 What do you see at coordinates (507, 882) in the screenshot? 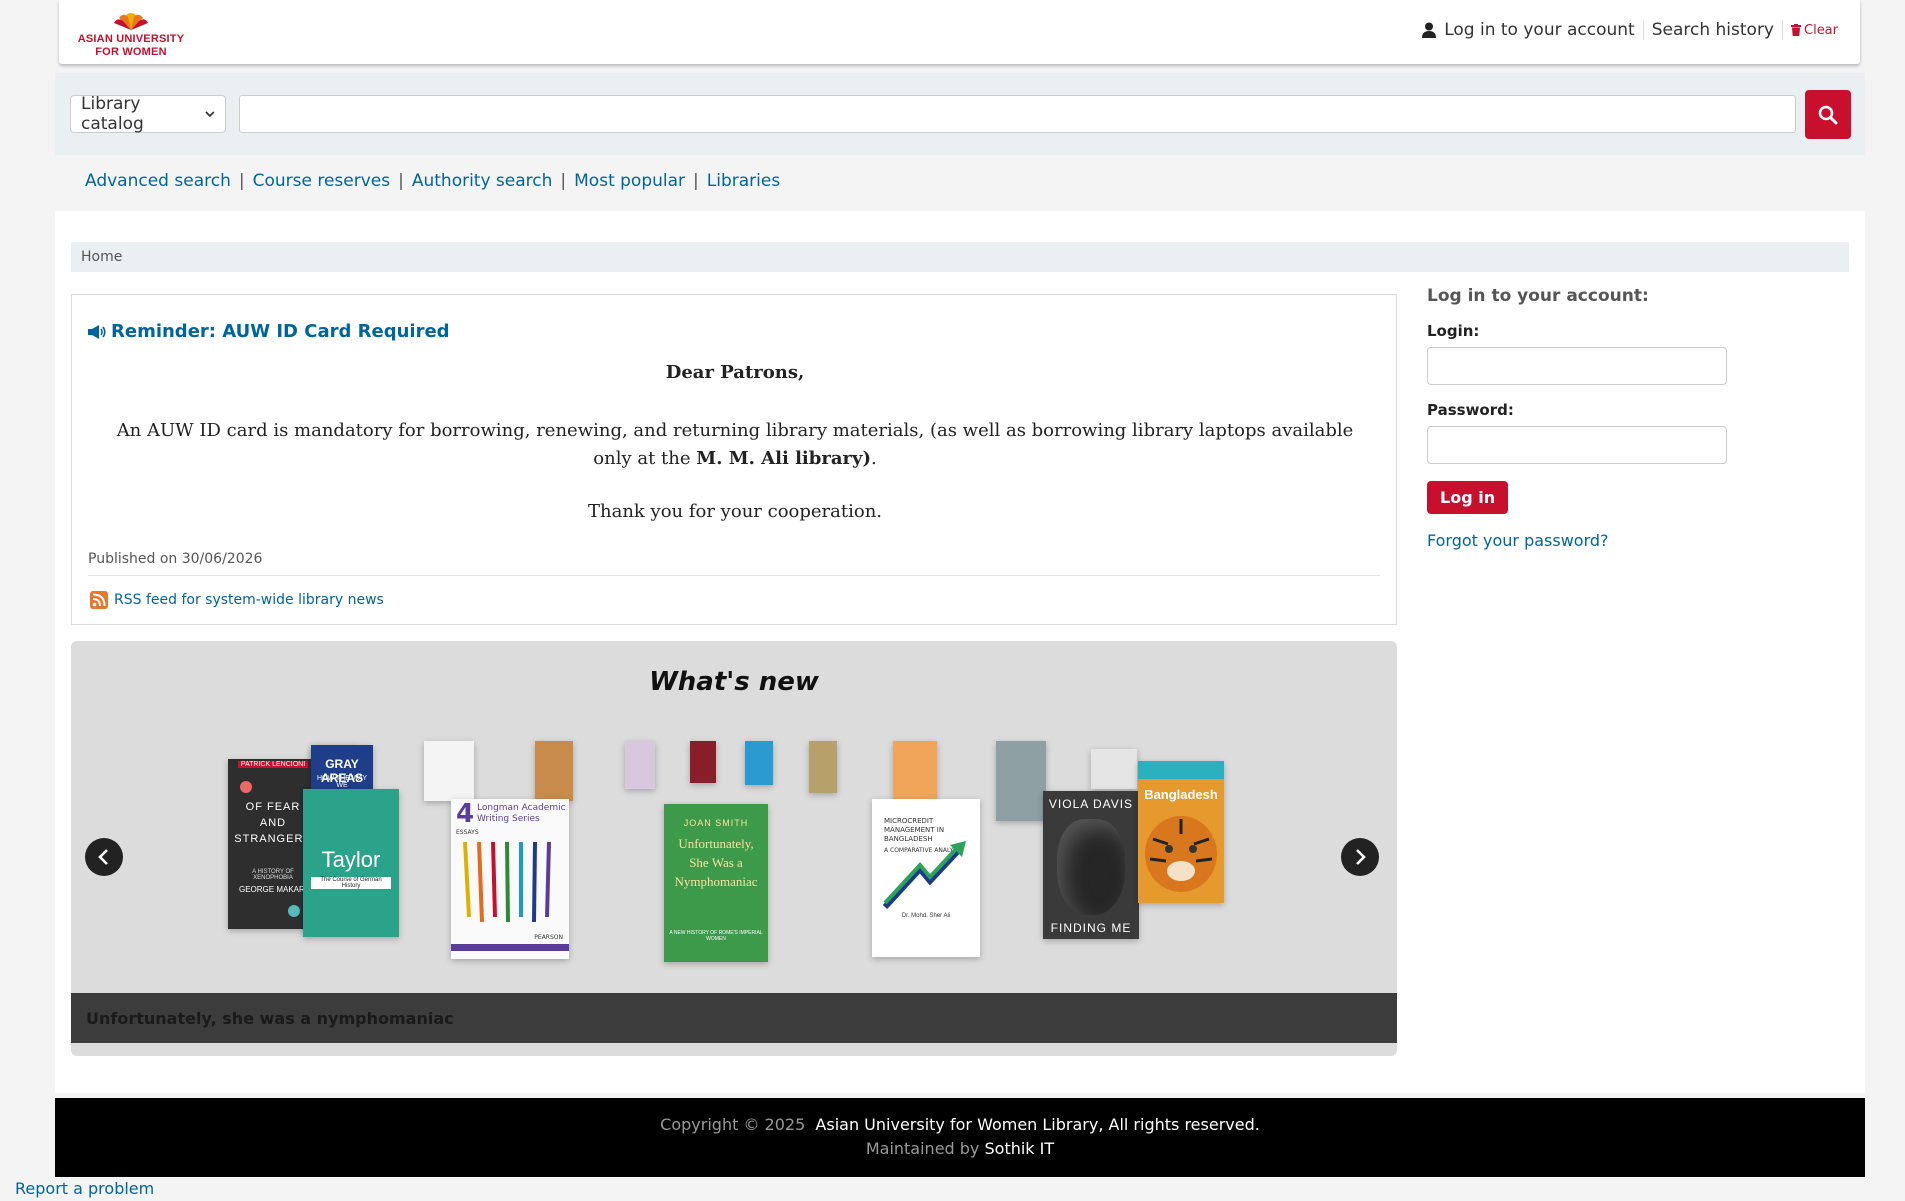
I see `pens-illustration-icon` at bounding box center [507, 882].